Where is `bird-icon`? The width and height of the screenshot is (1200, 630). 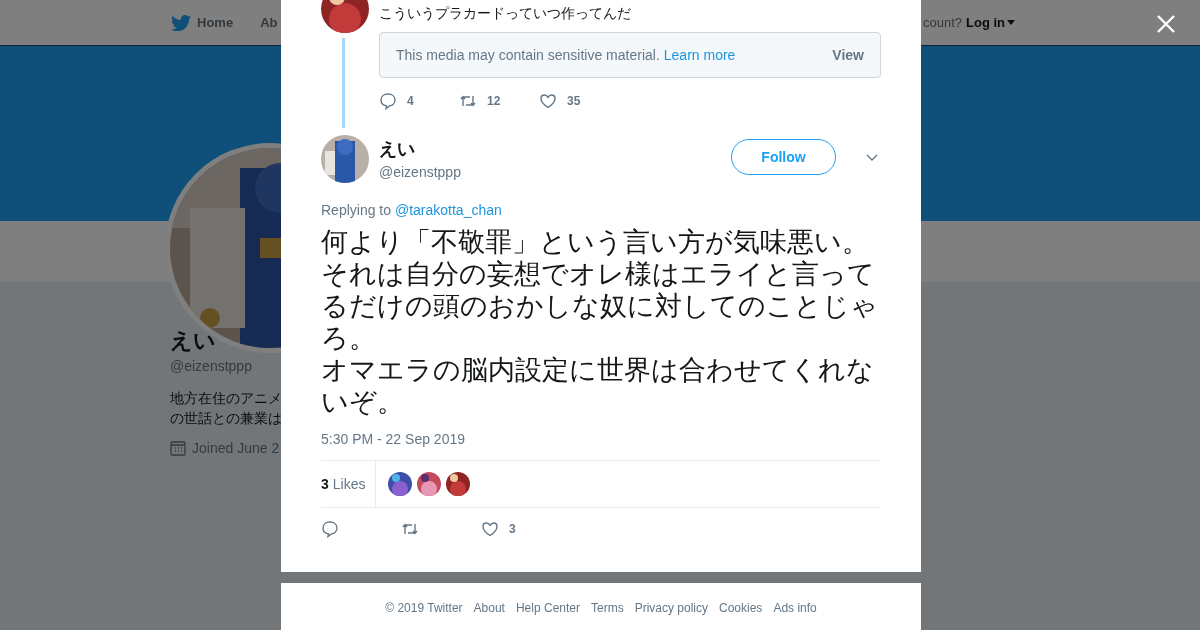
bird-icon is located at coordinates (181, 22).